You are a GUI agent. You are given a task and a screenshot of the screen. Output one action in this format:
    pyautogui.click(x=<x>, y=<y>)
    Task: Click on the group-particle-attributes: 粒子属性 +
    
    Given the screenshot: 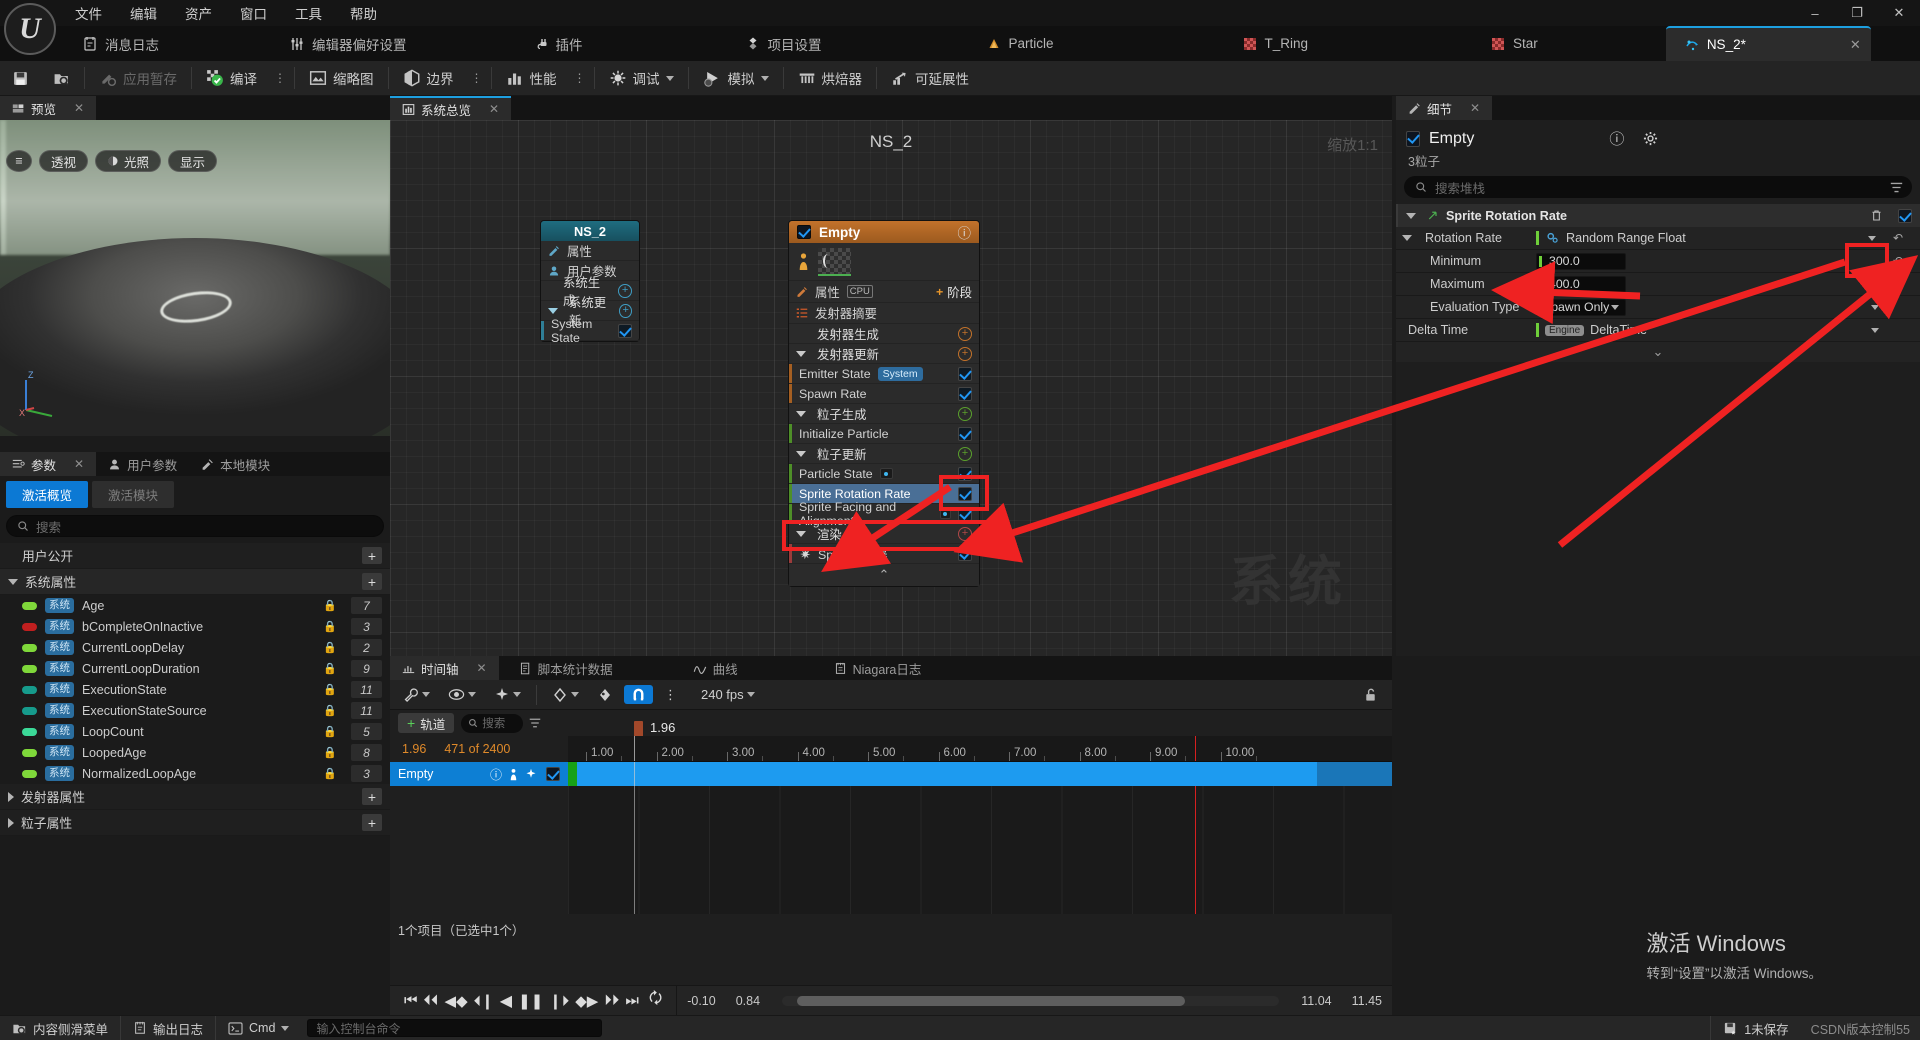 What is the action you would take?
    pyautogui.click(x=195, y=823)
    